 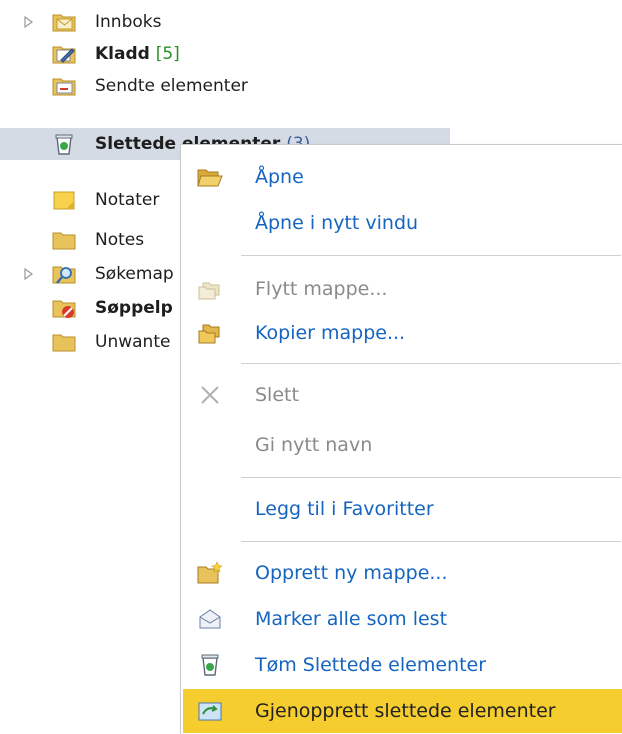 I want to click on menu-item-label: Tøm Slettede elementer, so click(x=371, y=665).